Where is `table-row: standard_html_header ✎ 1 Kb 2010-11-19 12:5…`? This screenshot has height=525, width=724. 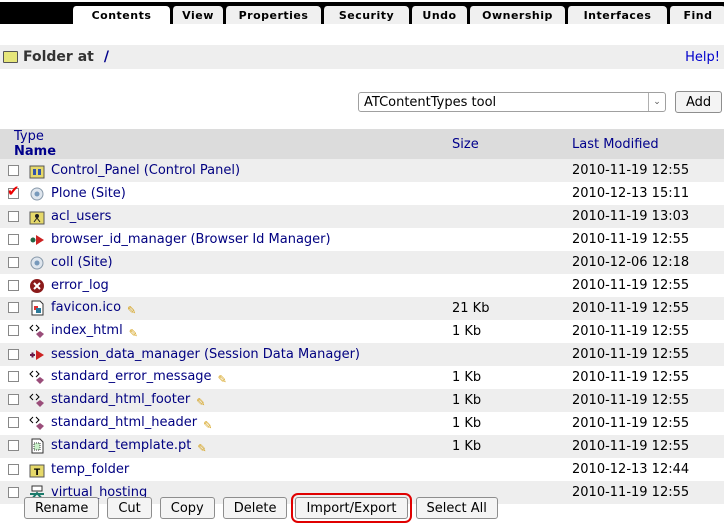 table-row: standard_html_header ✎ 1 Kb 2010-11-19 12:5… is located at coordinates (362, 423).